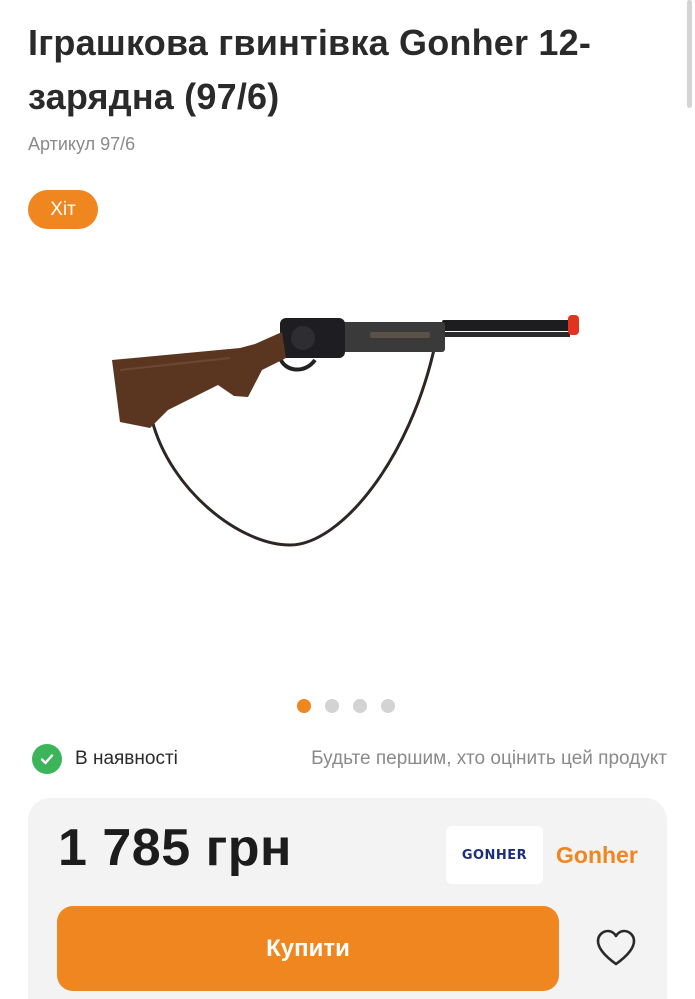 The width and height of the screenshot is (695, 999). Describe the element at coordinates (616, 948) in the screenshot. I see `heart-icon` at that location.